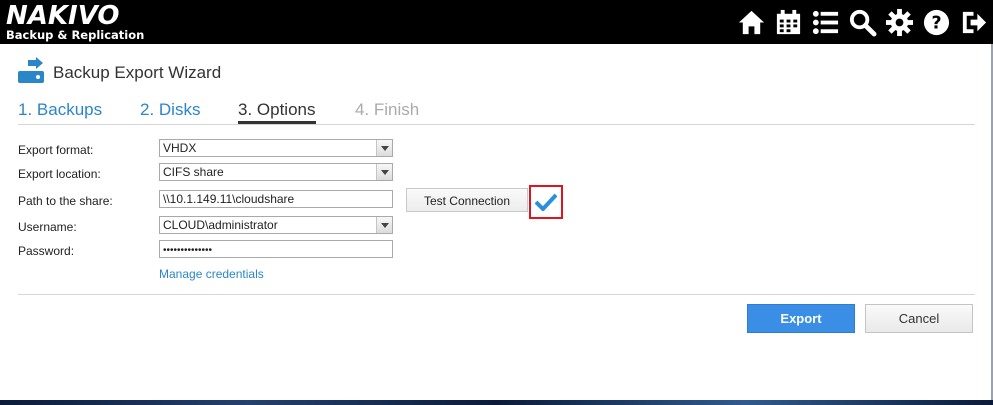  What do you see at coordinates (788, 22) in the screenshot?
I see `calendar-icon` at bounding box center [788, 22].